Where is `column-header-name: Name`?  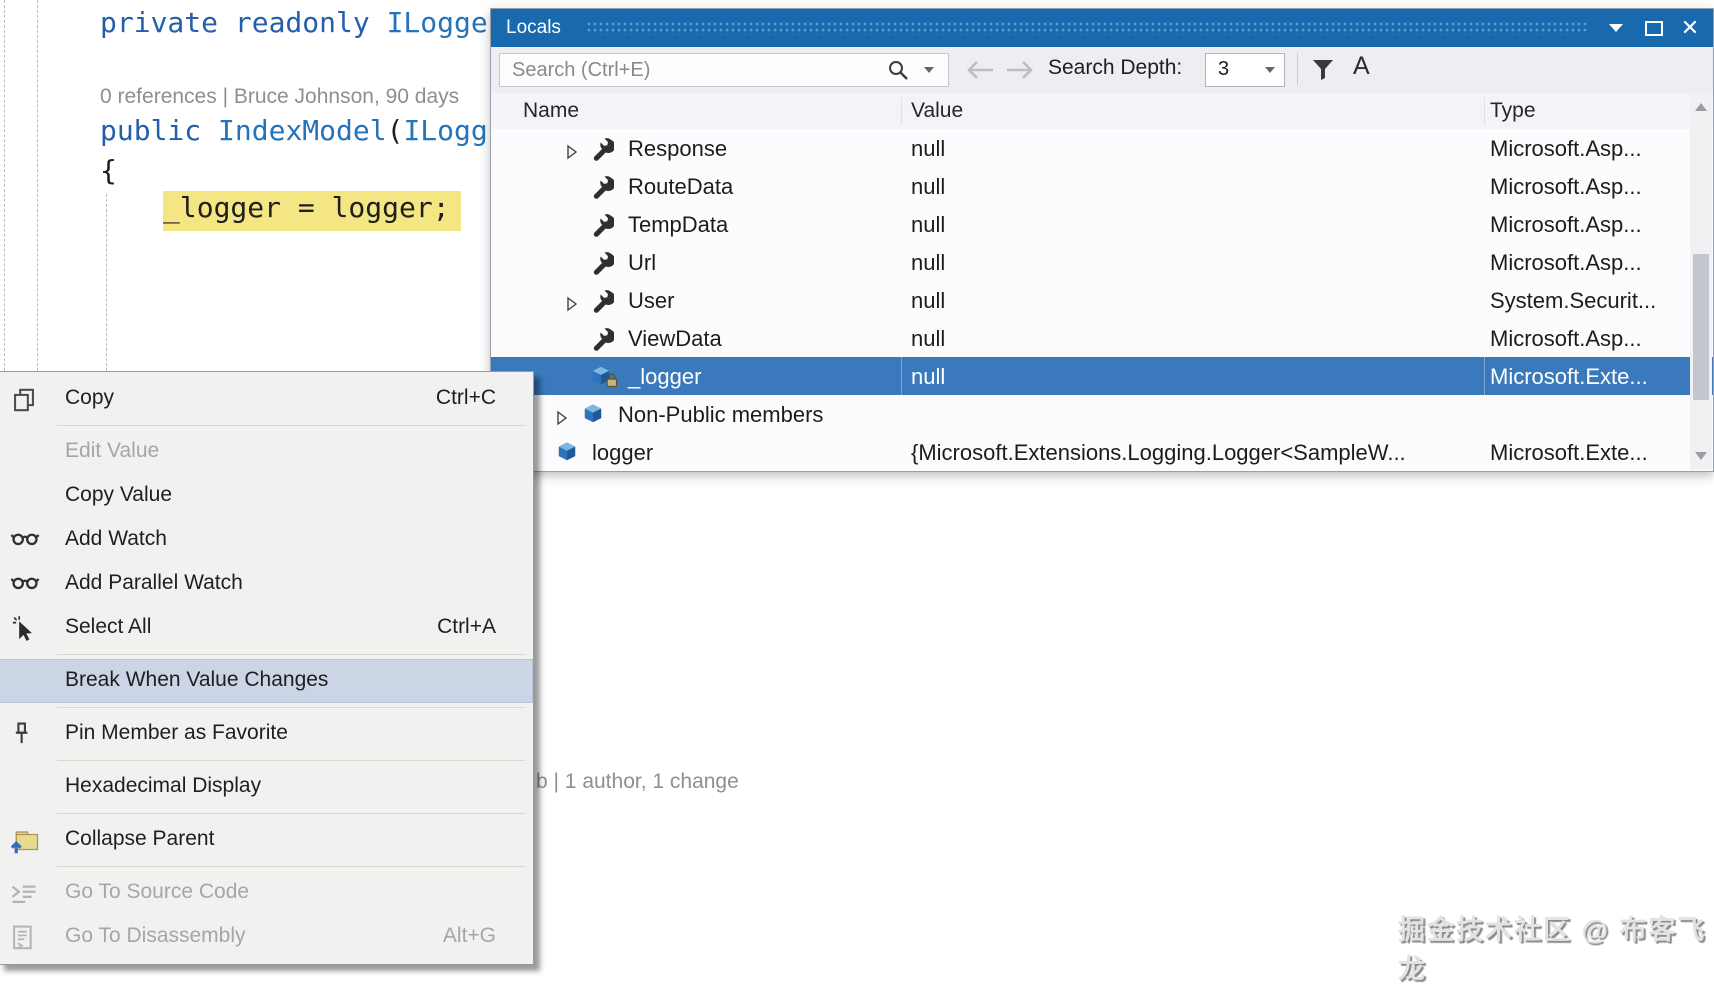
column-header-name: Name is located at coordinates (551, 111).